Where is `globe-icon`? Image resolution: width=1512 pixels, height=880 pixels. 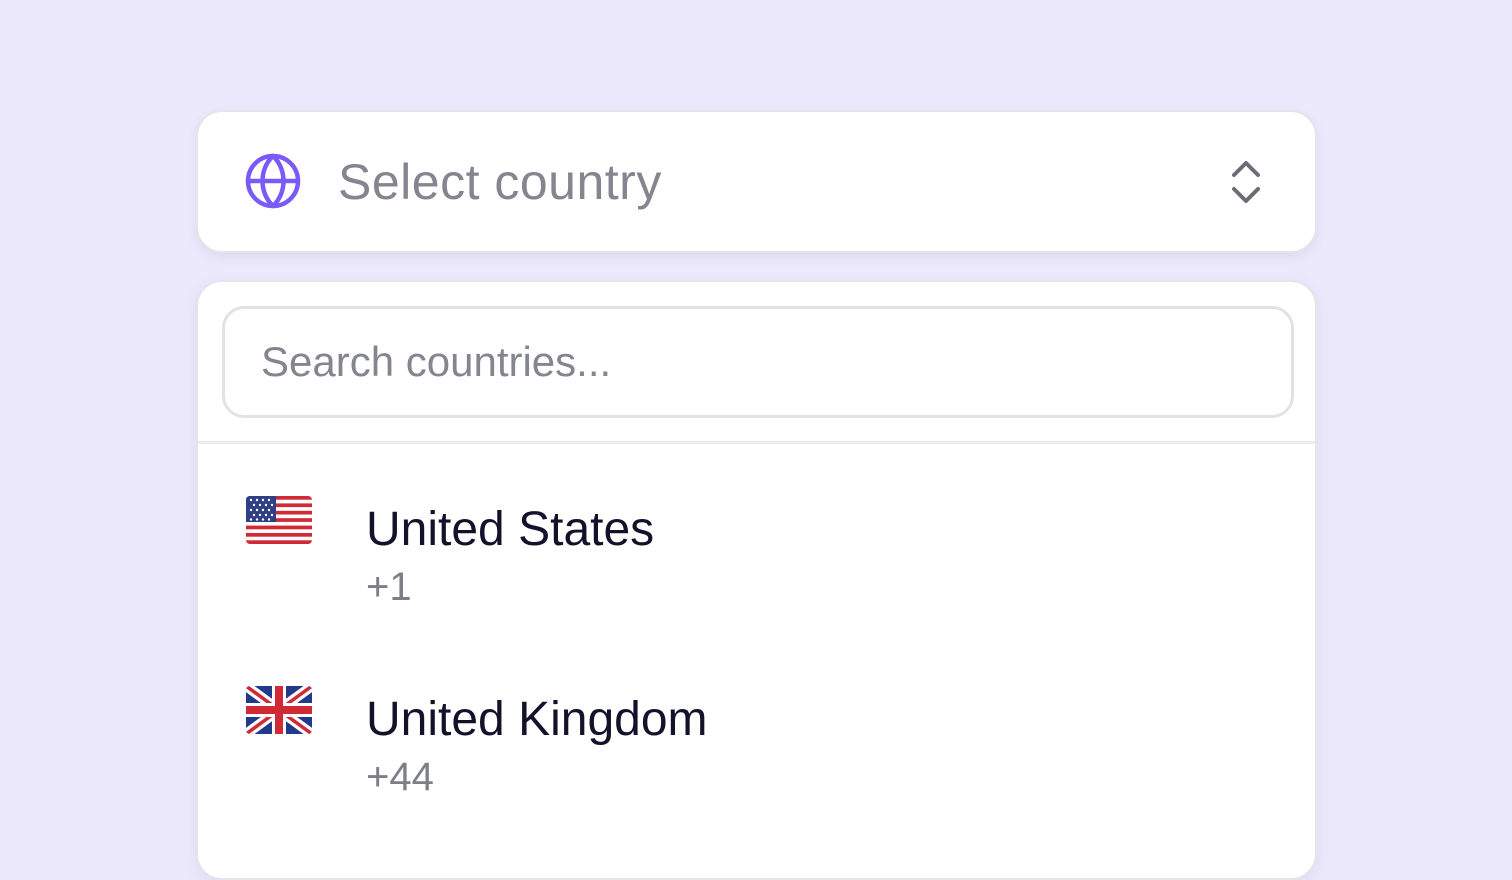
globe-icon is located at coordinates (273, 181).